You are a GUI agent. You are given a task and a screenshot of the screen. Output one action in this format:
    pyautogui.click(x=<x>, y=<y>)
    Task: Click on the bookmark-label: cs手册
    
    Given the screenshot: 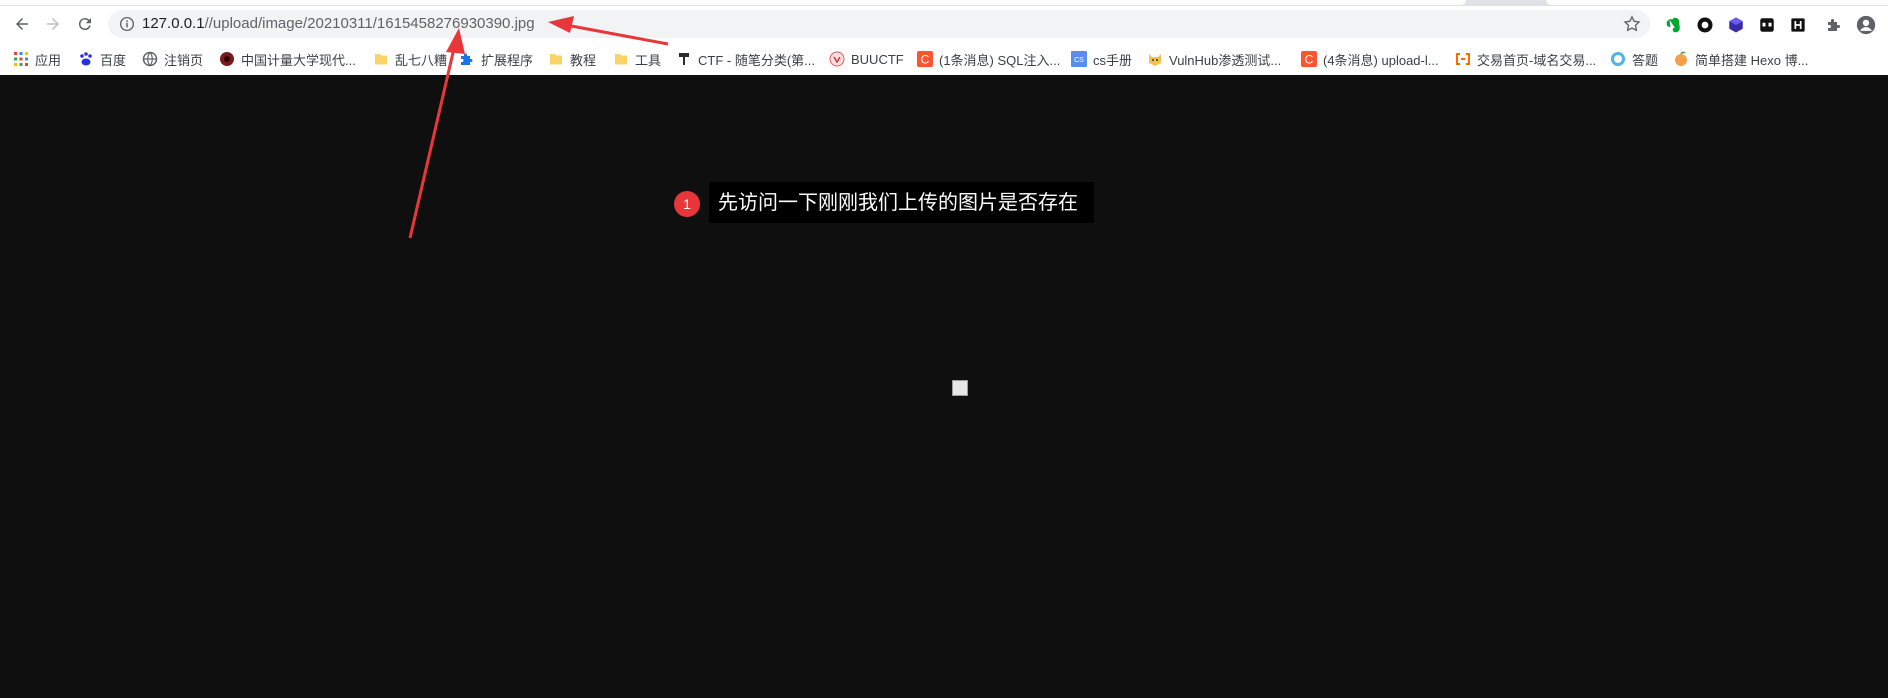 What is the action you would take?
    pyautogui.click(x=1113, y=60)
    